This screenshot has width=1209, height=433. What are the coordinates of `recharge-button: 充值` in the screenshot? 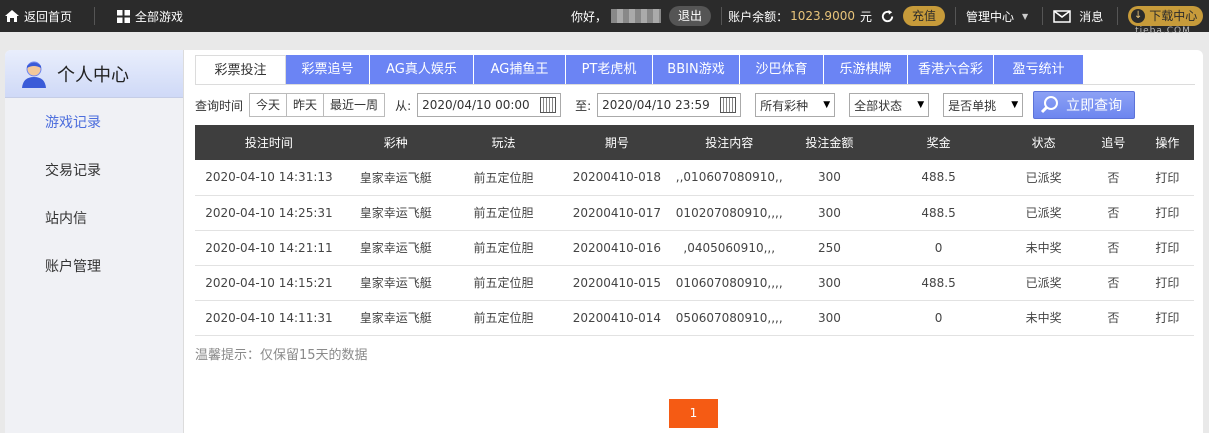 It's located at (924, 16).